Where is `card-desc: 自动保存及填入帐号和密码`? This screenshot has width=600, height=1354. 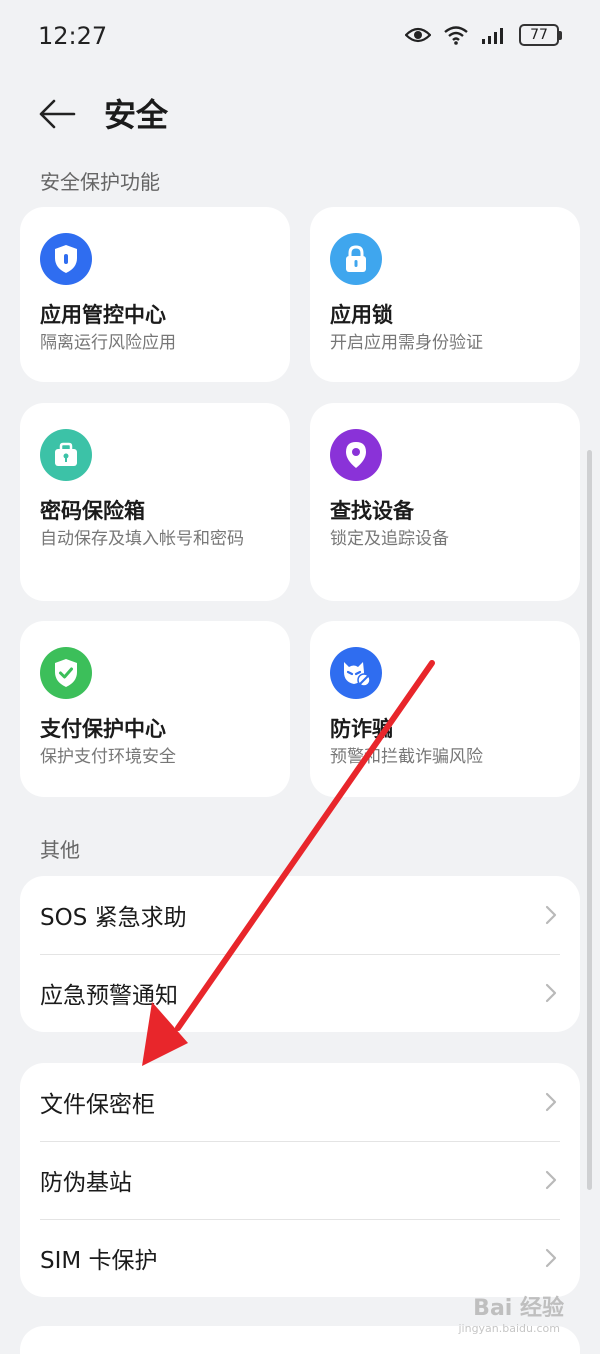 card-desc: 自动保存及填入帐号和密码 is located at coordinates (142, 539).